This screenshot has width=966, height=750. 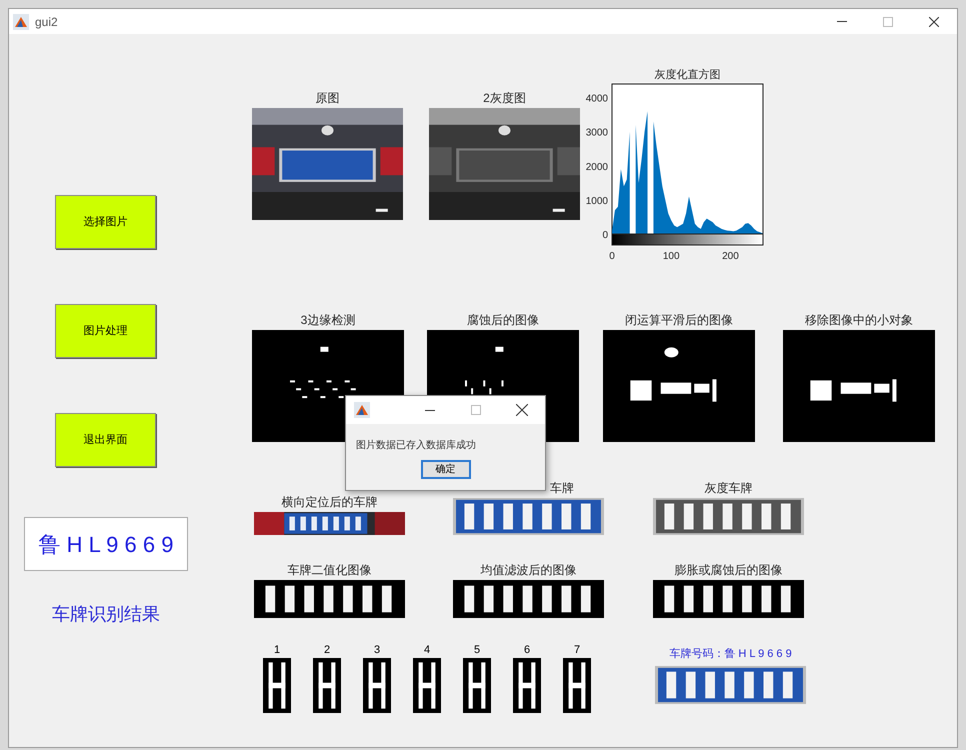 I want to click on ok-button: 确定, so click(x=445, y=469).